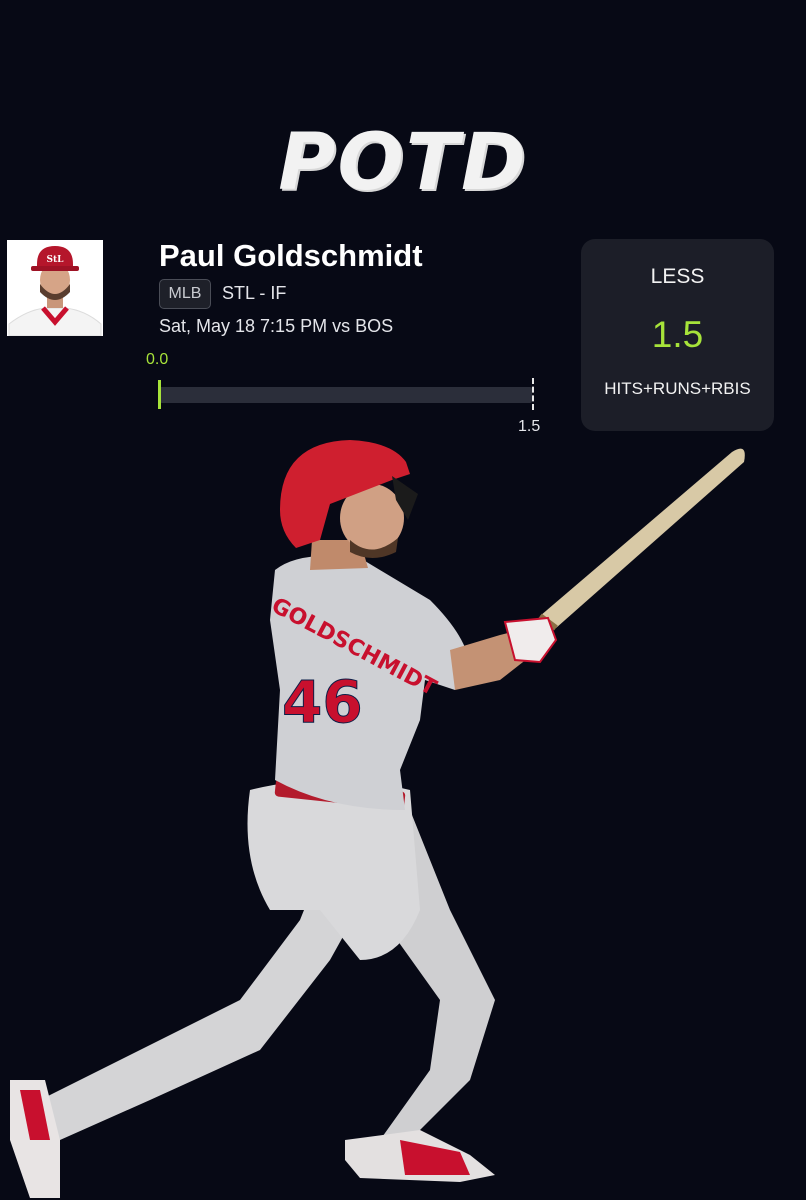 This screenshot has height=1200, width=806. Describe the element at coordinates (56, 260) in the screenshot. I see `svg-text: StL` at that location.